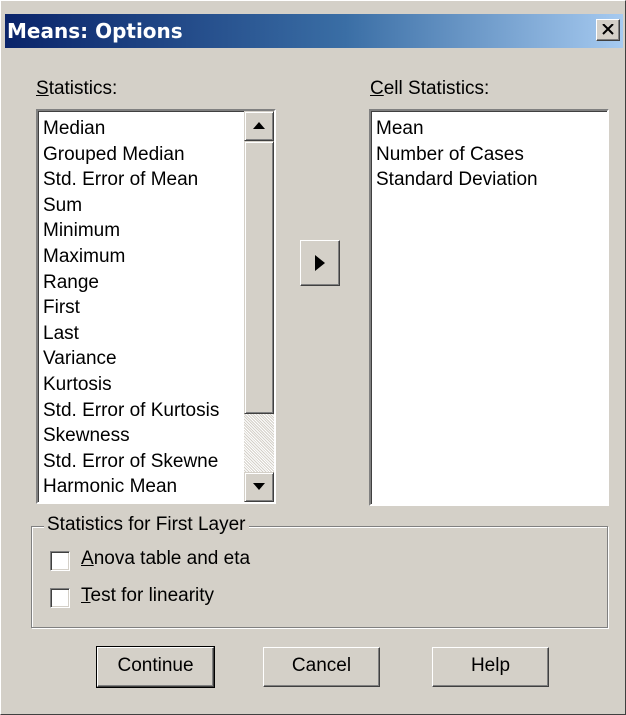 The width and height of the screenshot is (626, 715). Describe the element at coordinates (131, 462) in the screenshot. I see `list-item: Std. Error of Skewne` at that location.